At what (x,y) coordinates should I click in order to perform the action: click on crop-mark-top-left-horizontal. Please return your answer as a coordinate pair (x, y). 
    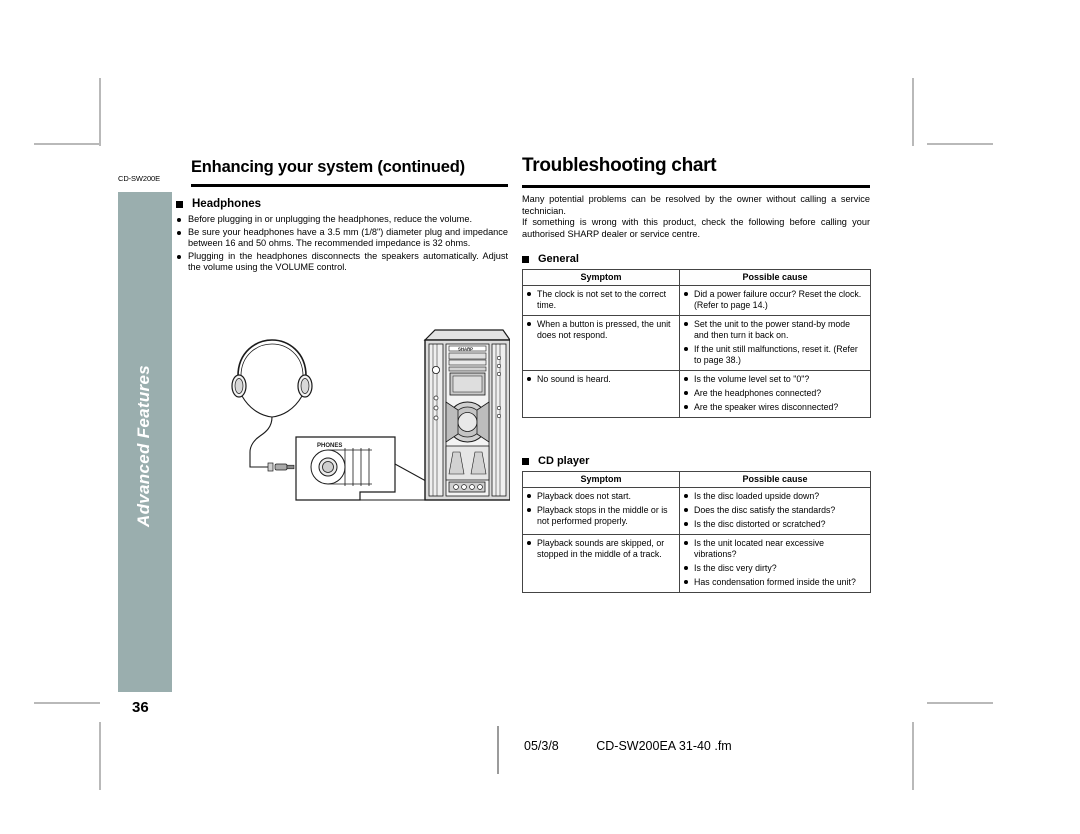
    Looking at the image, I should click on (67, 144).